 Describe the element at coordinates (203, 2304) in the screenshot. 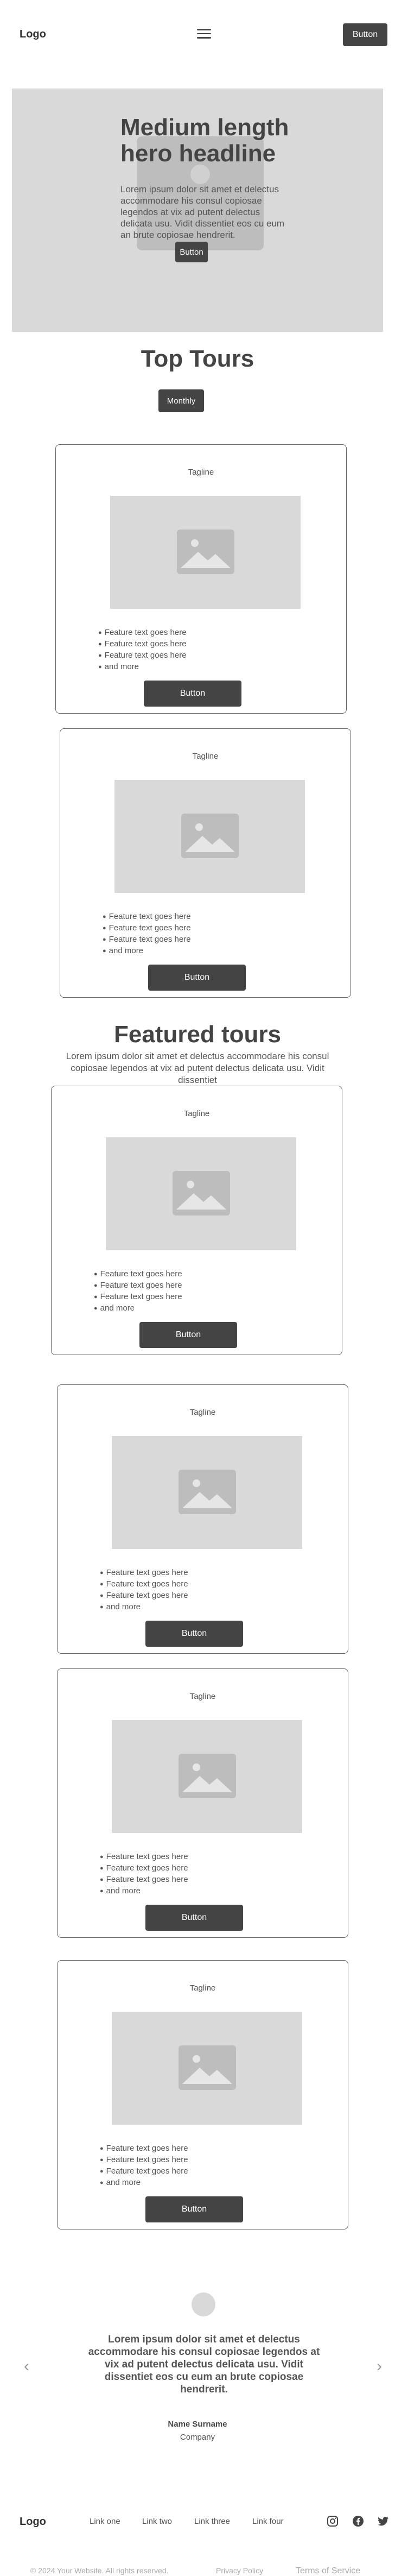

I see `avatar` at that location.